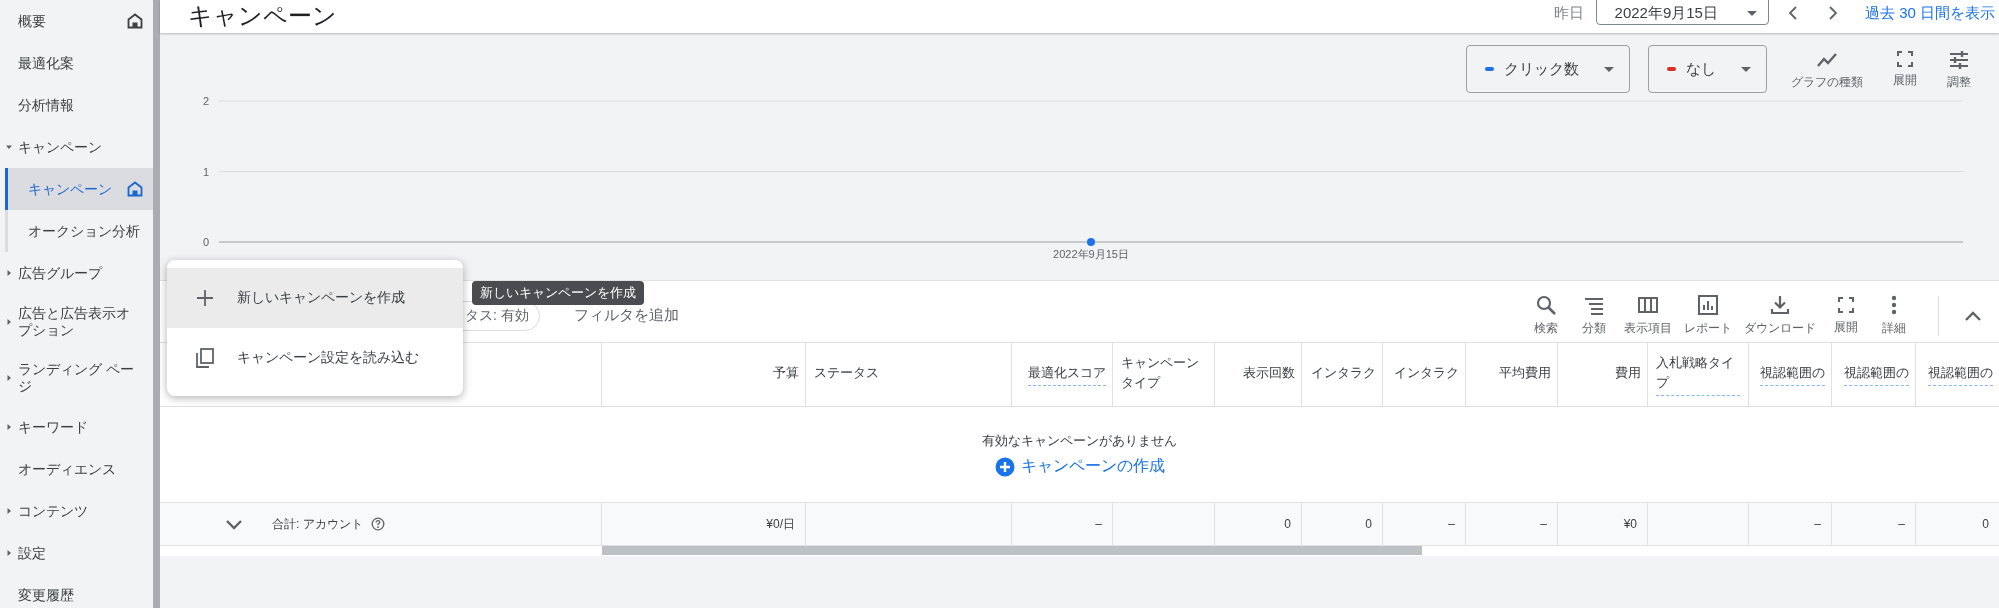 Image resolution: width=1999 pixels, height=608 pixels. I want to click on download-button: ダウンロード, so click(1780, 315).